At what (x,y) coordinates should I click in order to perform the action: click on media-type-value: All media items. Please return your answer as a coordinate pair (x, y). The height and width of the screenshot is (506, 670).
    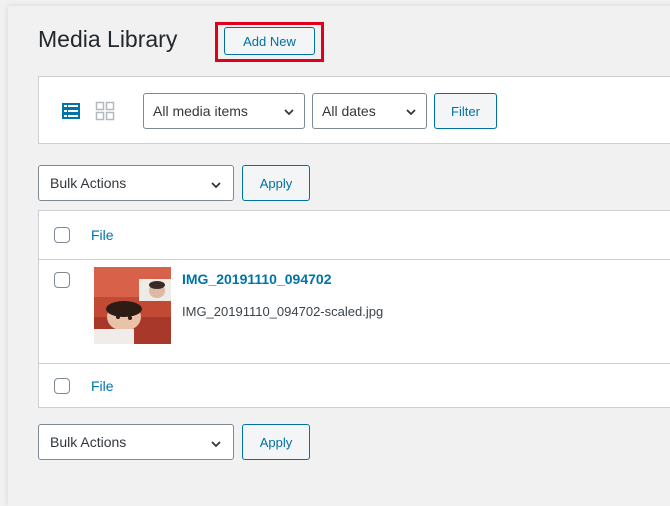
    Looking at the image, I should click on (200, 111).